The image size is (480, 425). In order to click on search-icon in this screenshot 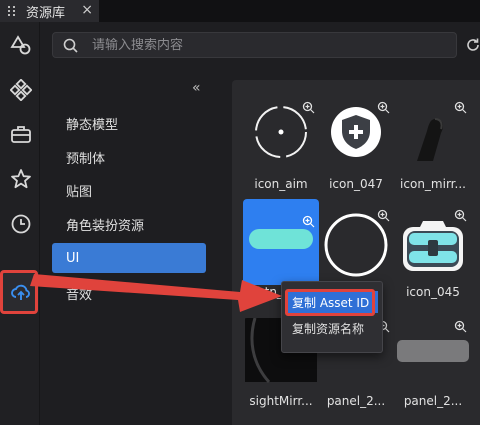, I will do `click(70, 45)`.